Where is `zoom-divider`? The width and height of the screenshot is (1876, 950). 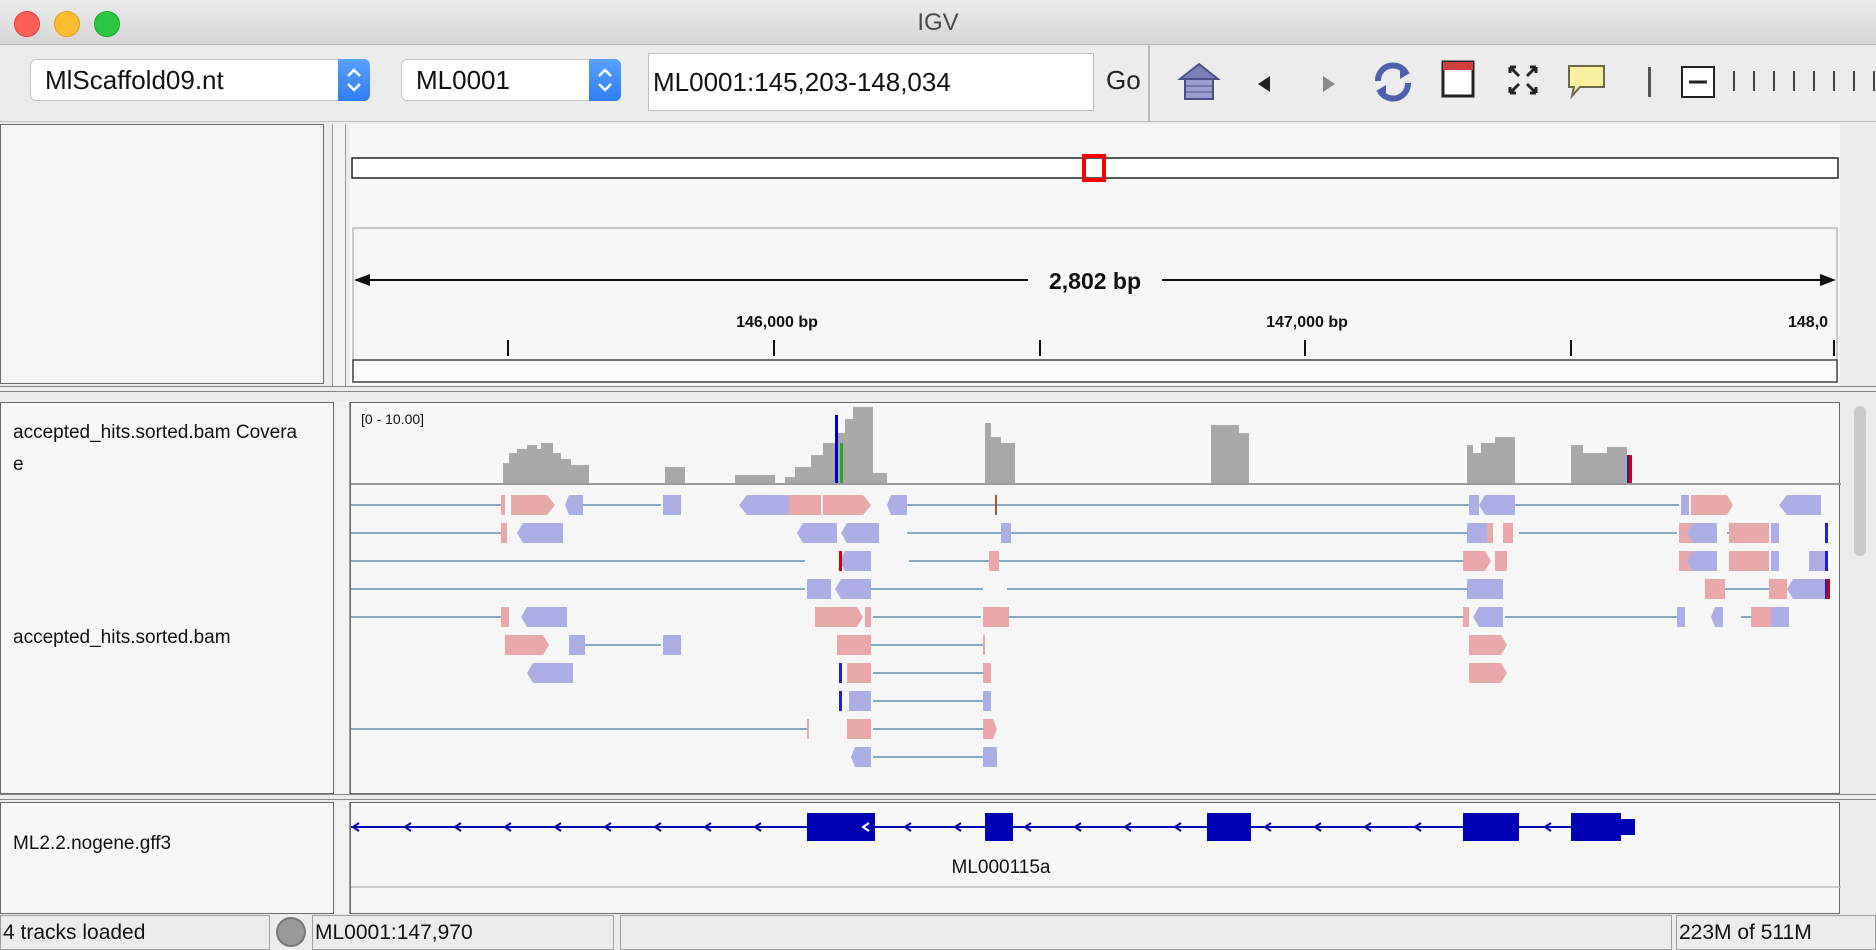 zoom-divider is located at coordinates (1649, 82).